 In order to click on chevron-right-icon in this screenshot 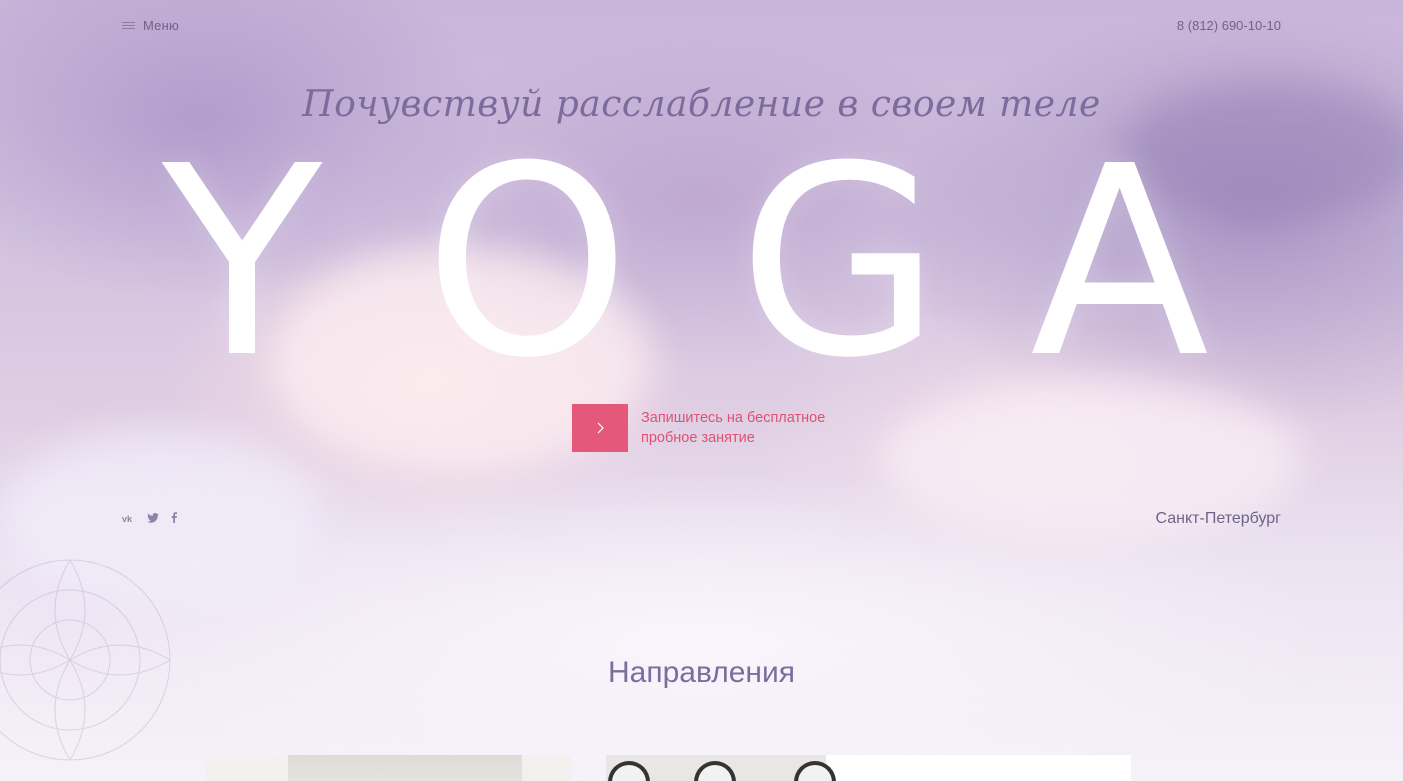, I will do `click(600, 428)`.